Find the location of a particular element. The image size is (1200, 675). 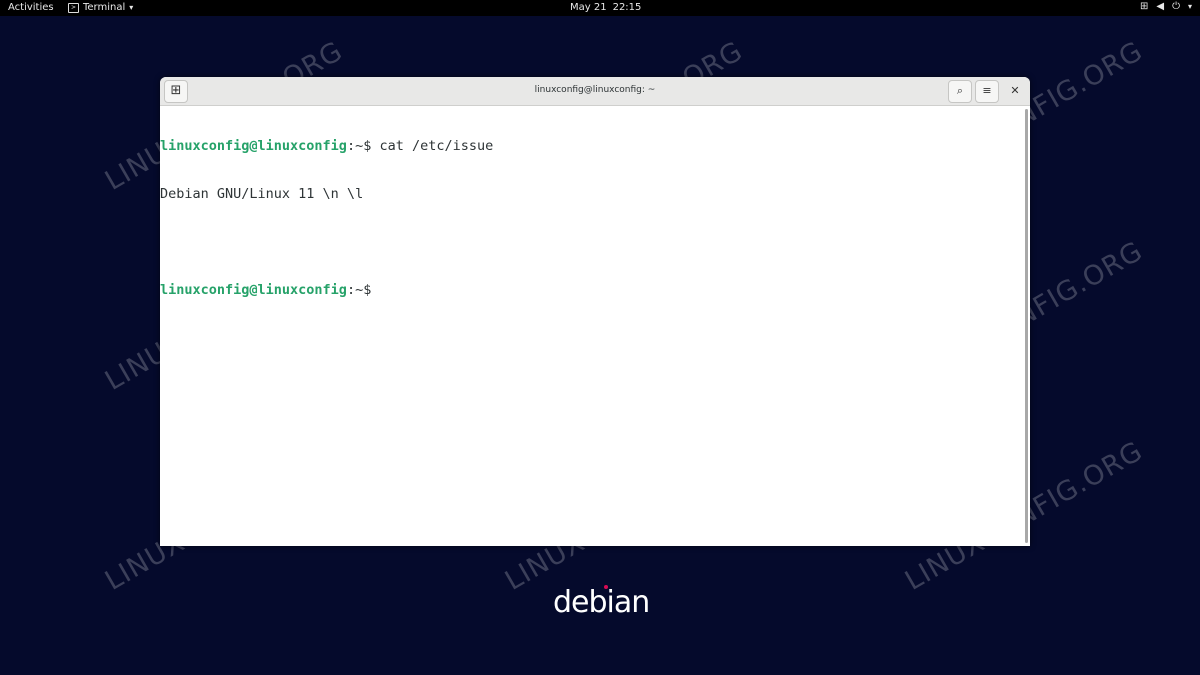

search-icon: ⌕ is located at coordinates (960, 90).